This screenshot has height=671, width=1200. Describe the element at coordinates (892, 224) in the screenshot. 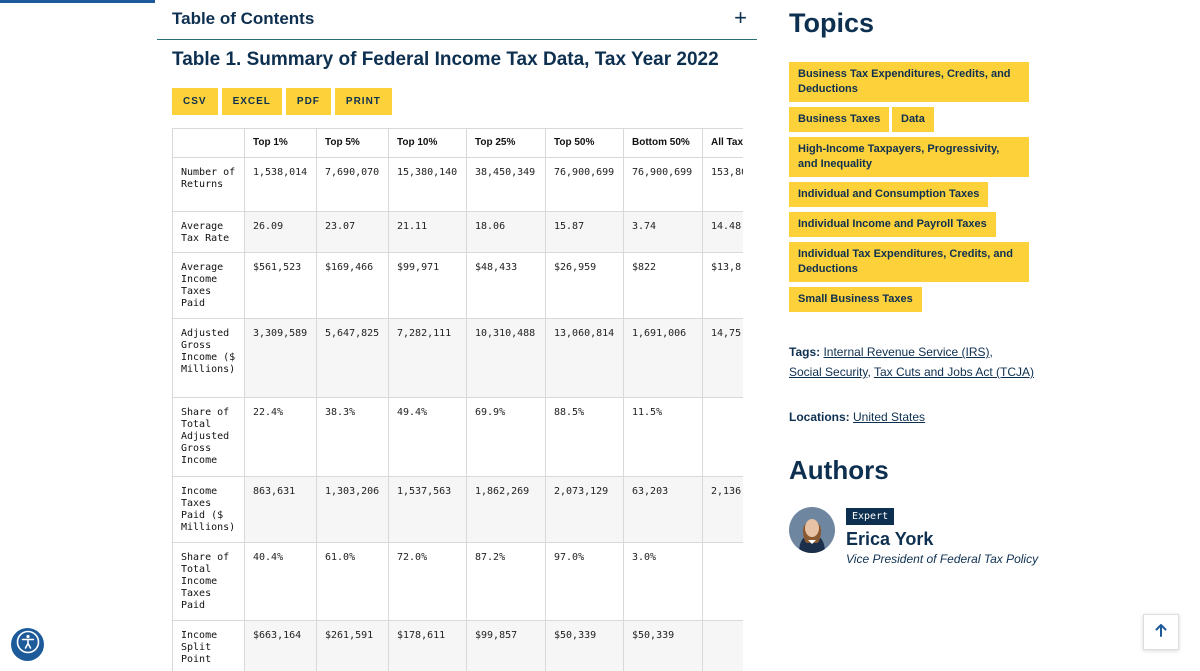

I see `topic-tag: Individual Income and Payroll Taxes` at that location.